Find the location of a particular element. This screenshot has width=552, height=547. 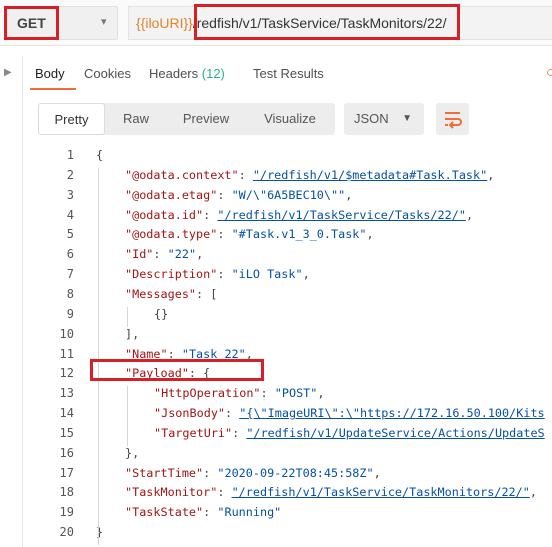

json-key: "@odata.context" is located at coordinates (182, 174).